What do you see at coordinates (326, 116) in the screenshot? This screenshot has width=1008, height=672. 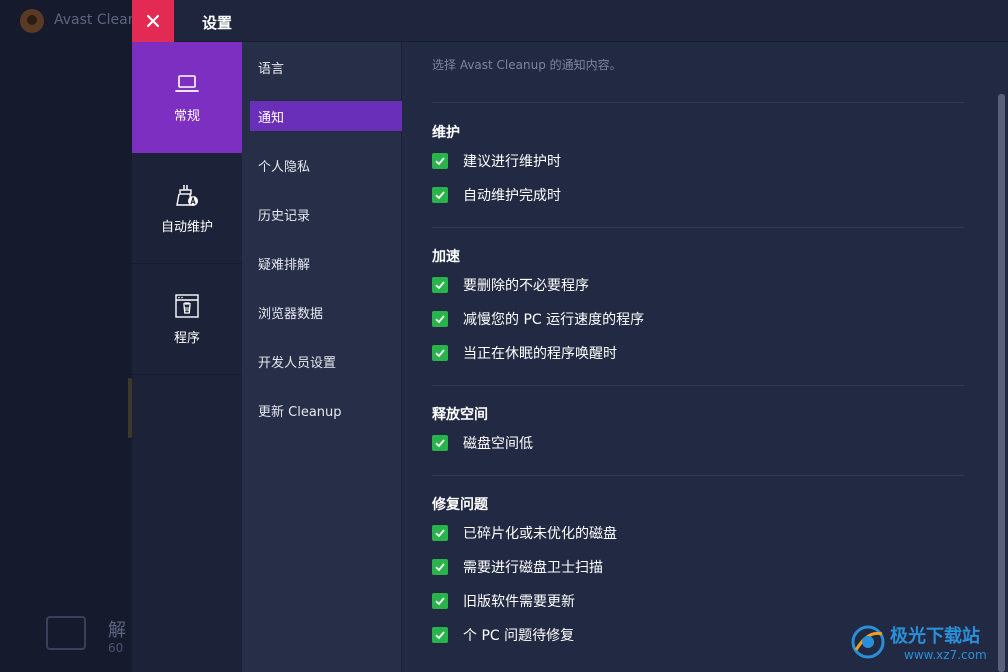 I see `subnav-item-notifications: 通知` at bounding box center [326, 116].